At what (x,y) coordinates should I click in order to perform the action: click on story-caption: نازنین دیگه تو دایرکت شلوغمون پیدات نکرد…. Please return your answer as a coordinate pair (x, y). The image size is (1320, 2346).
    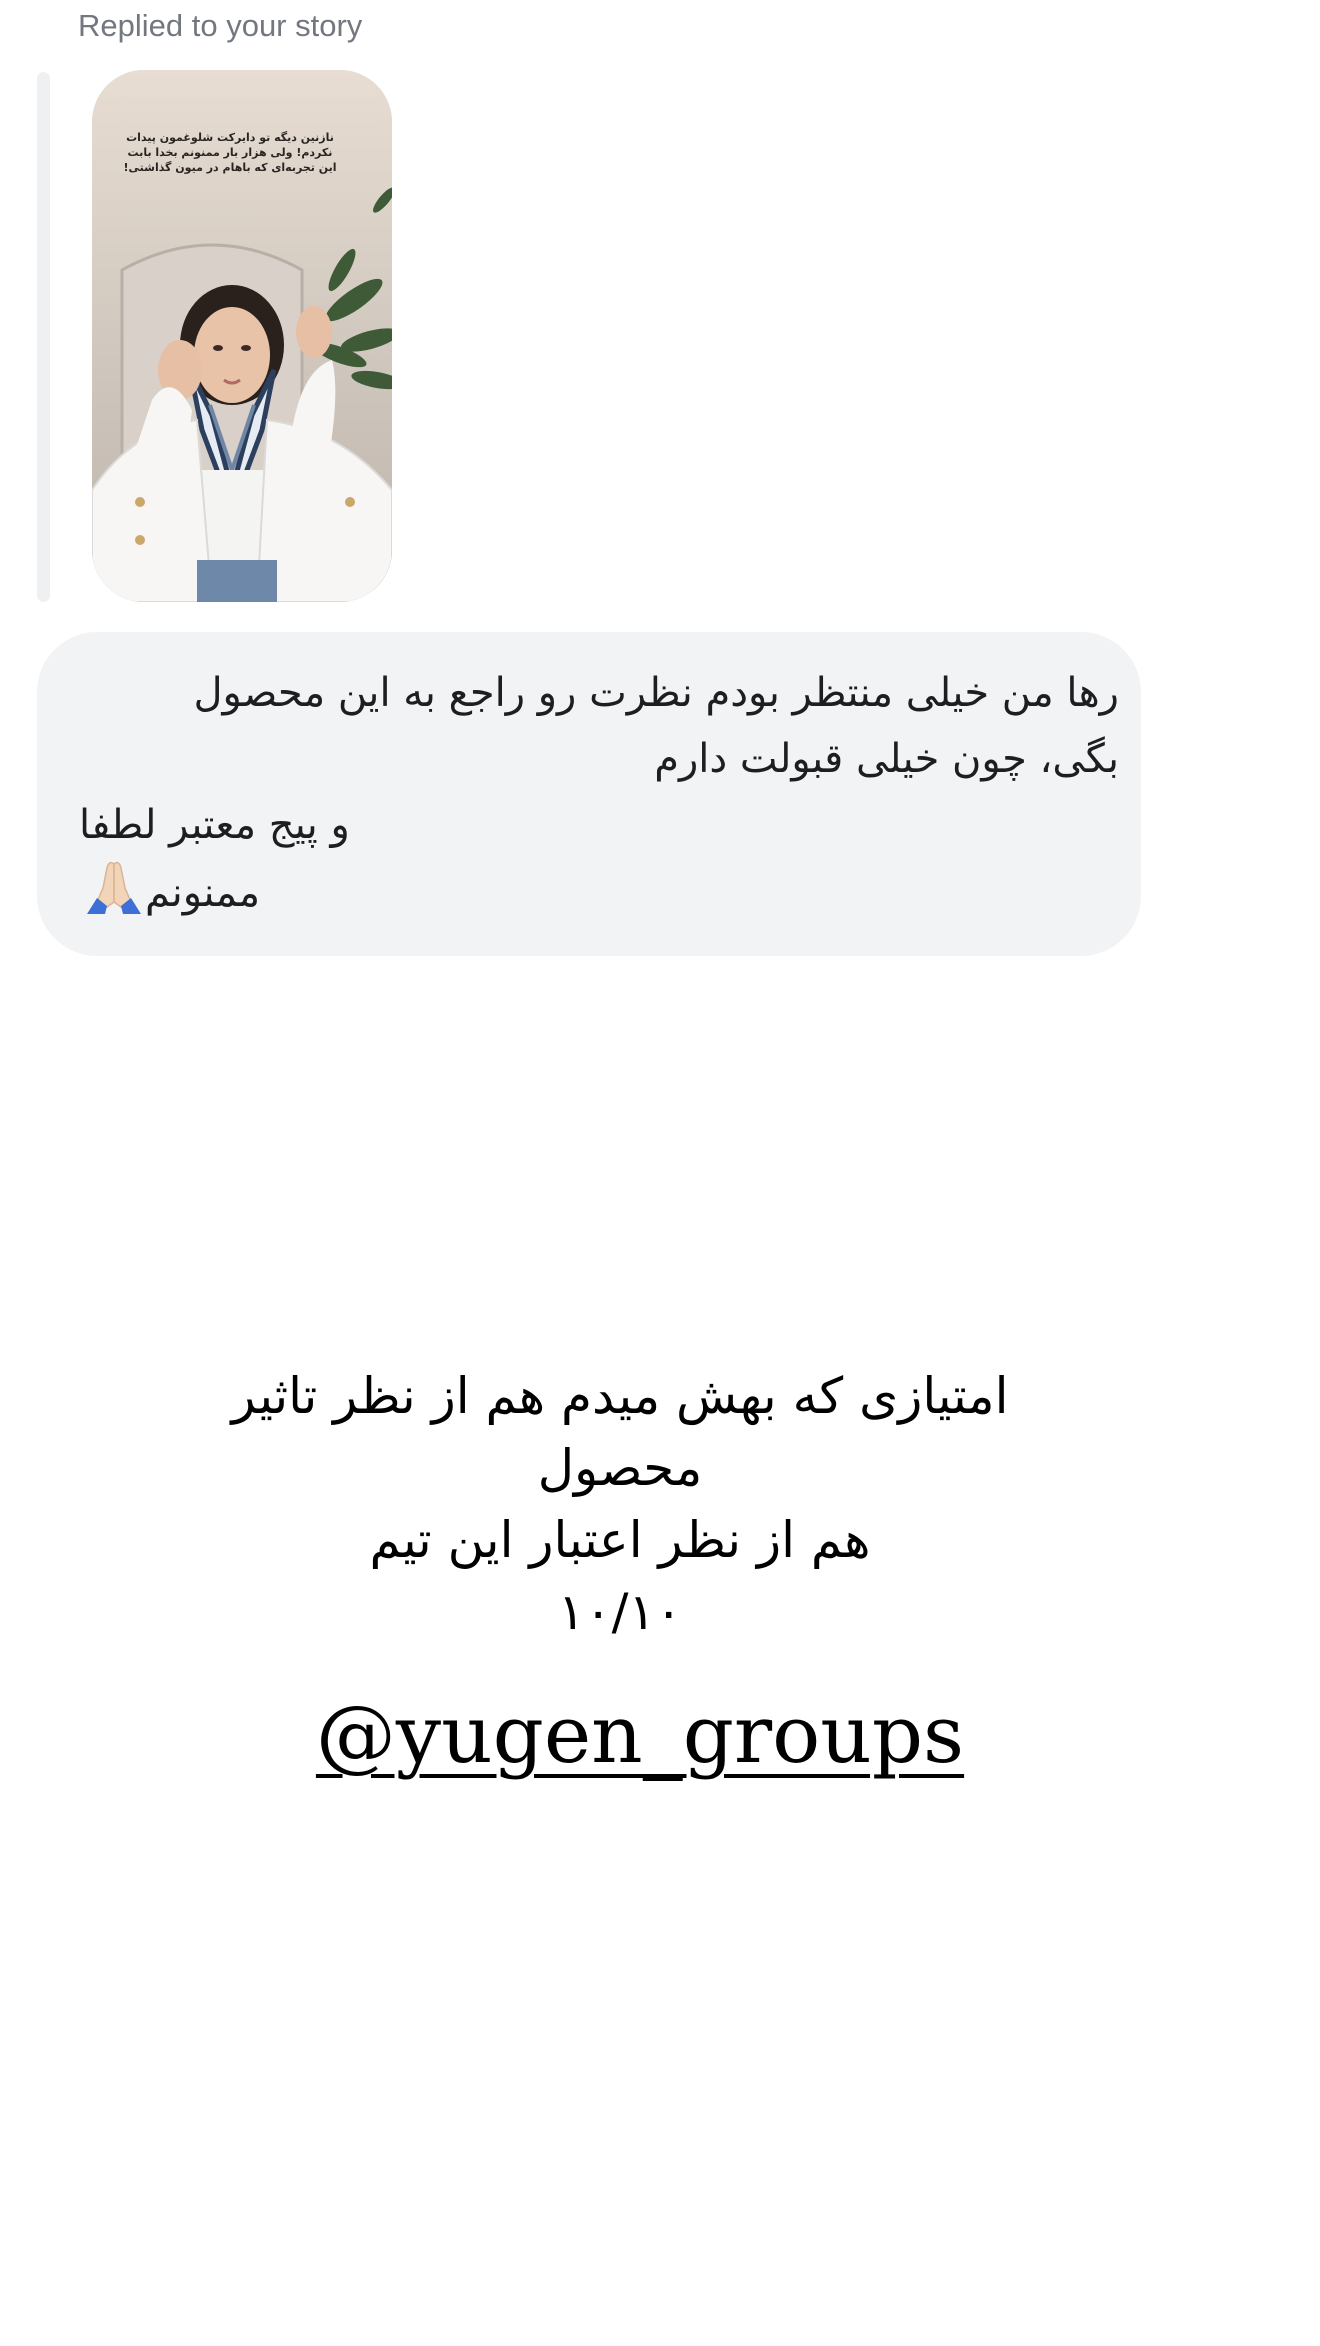
    Looking at the image, I should click on (230, 152).